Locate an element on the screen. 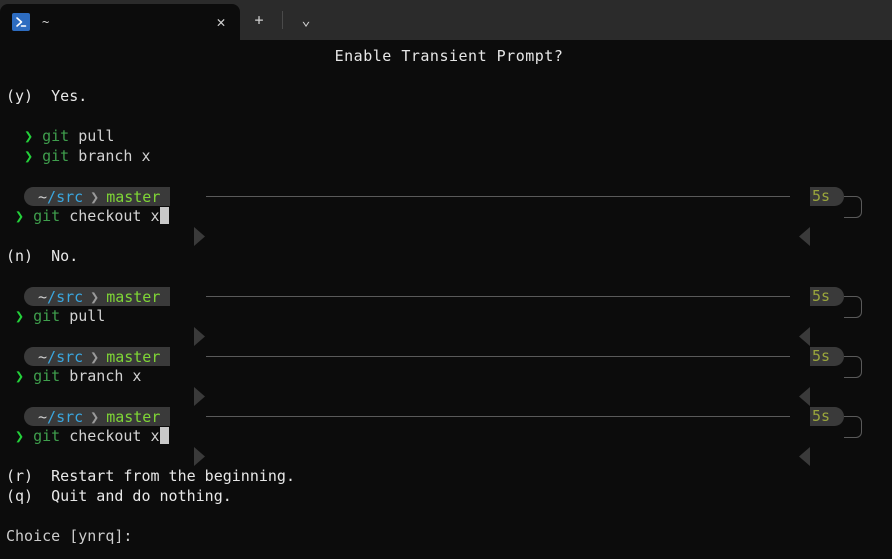  option-restart: (r) Restart from the beginning. is located at coordinates (446, 476).